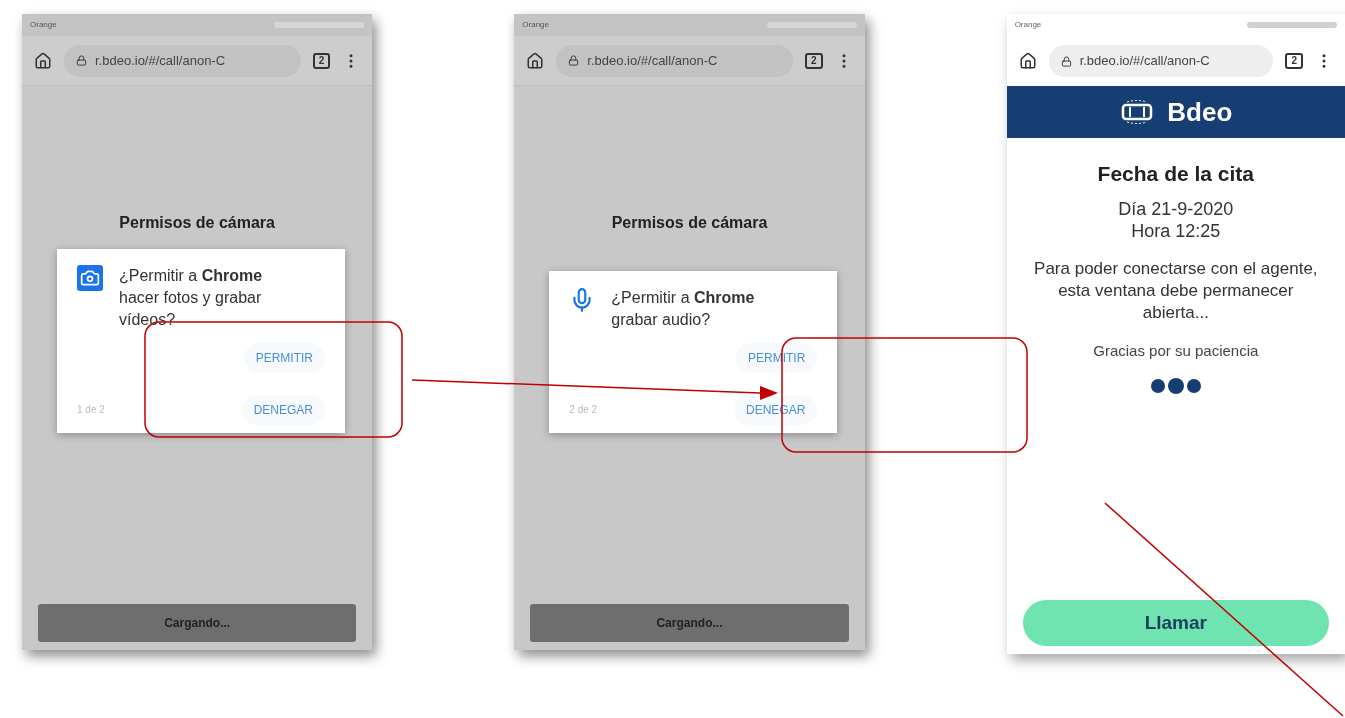 Image resolution: width=1345 pixels, height=718 pixels. Describe the element at coordinates (1175, 174) in the screenshot. I see `appointment-title: Fecha de la cita` at that location.